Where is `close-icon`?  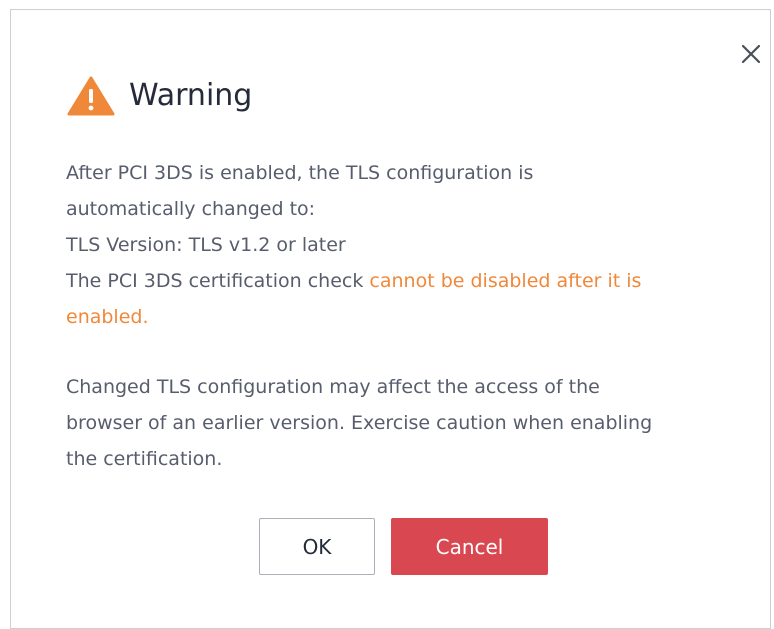 close-icon is located at coordinates (751, 54).